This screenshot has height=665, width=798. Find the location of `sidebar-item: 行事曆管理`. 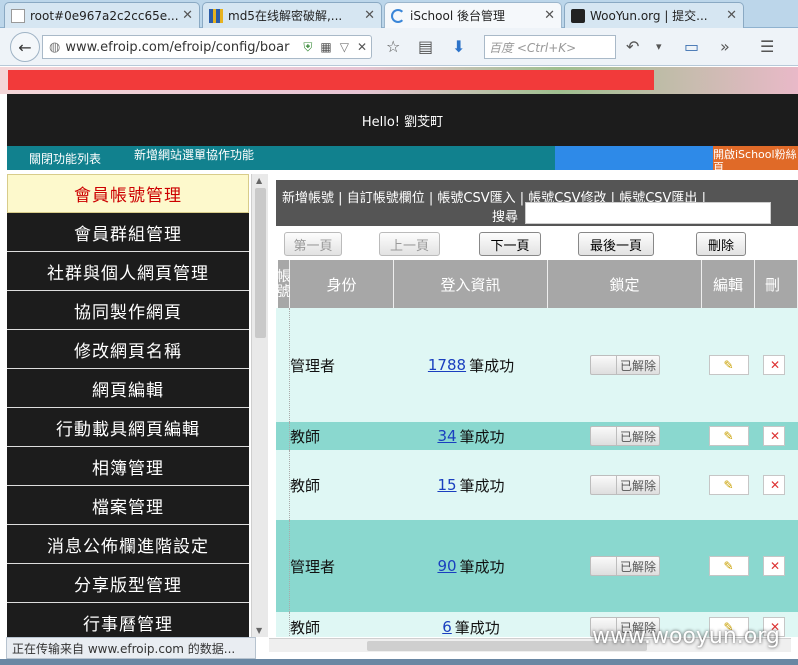

sidebar-item: 行事曆管理 is located at coordinates (128, 620).